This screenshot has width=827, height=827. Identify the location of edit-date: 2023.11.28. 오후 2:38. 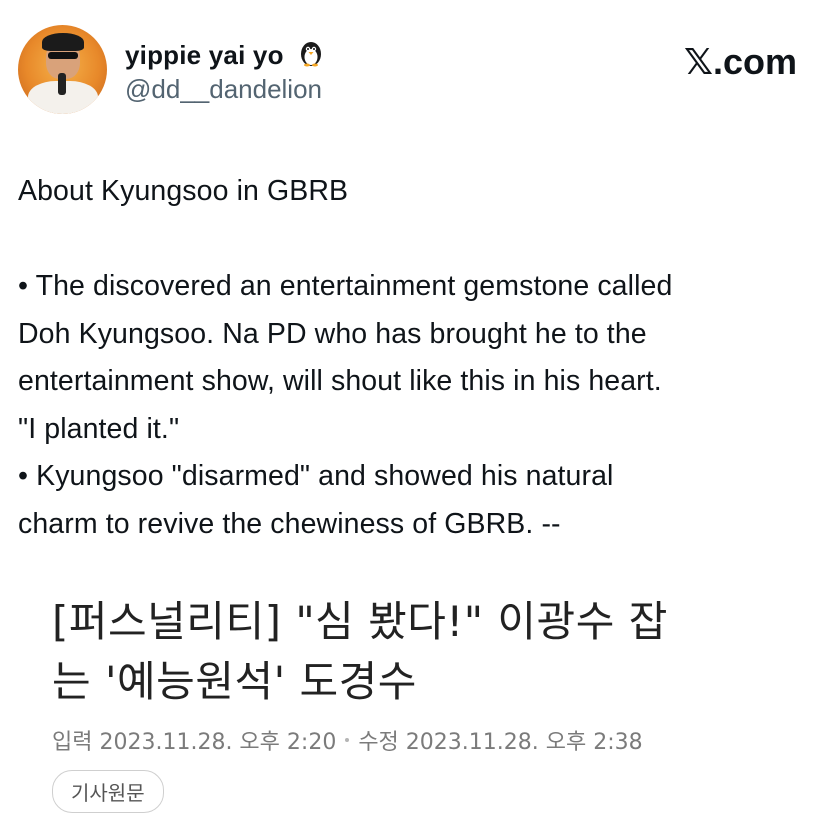
(524, 742).